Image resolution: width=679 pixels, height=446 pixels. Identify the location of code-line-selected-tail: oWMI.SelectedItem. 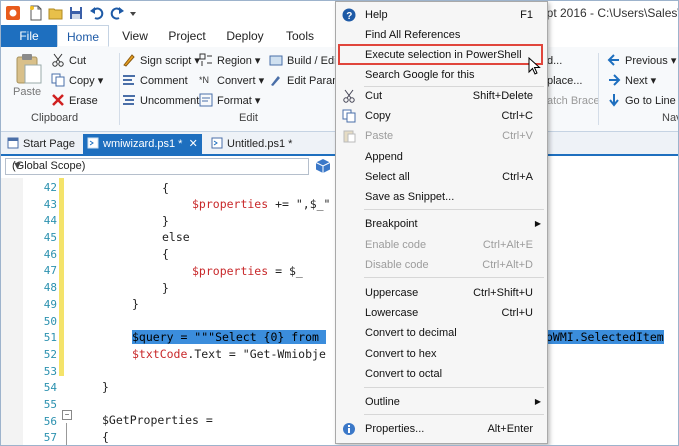
(605, 337).